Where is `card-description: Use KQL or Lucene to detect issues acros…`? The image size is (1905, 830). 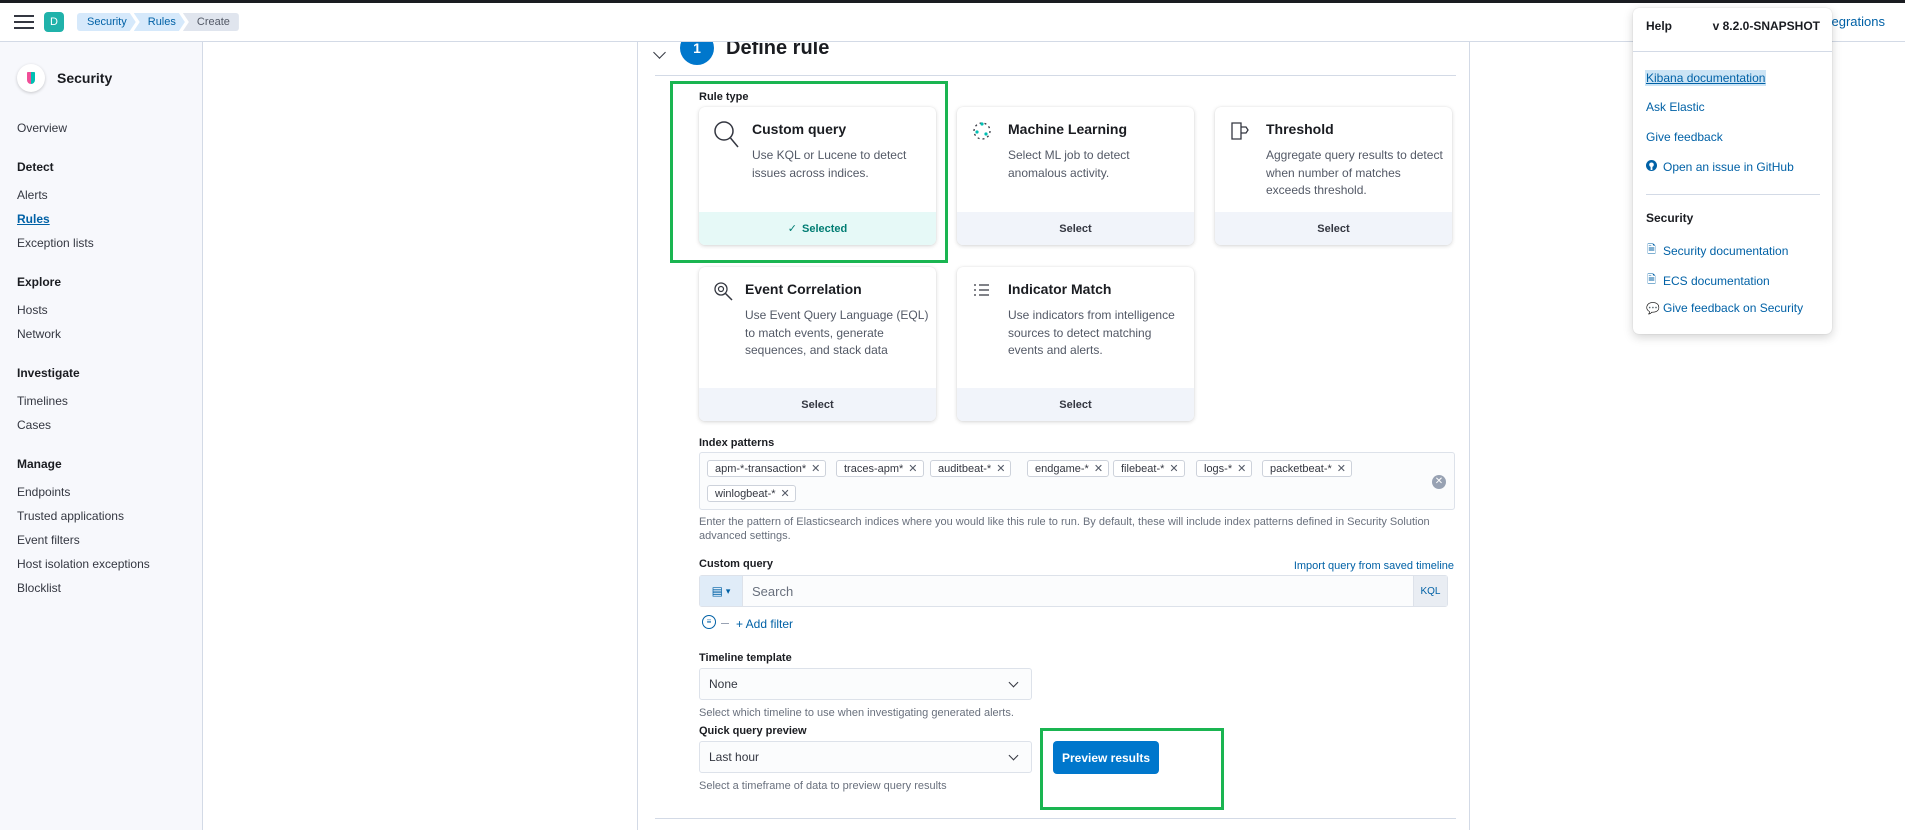 card-description: Use KQL or Lucene to detect issues acros… is located at coordinates (829, 164).